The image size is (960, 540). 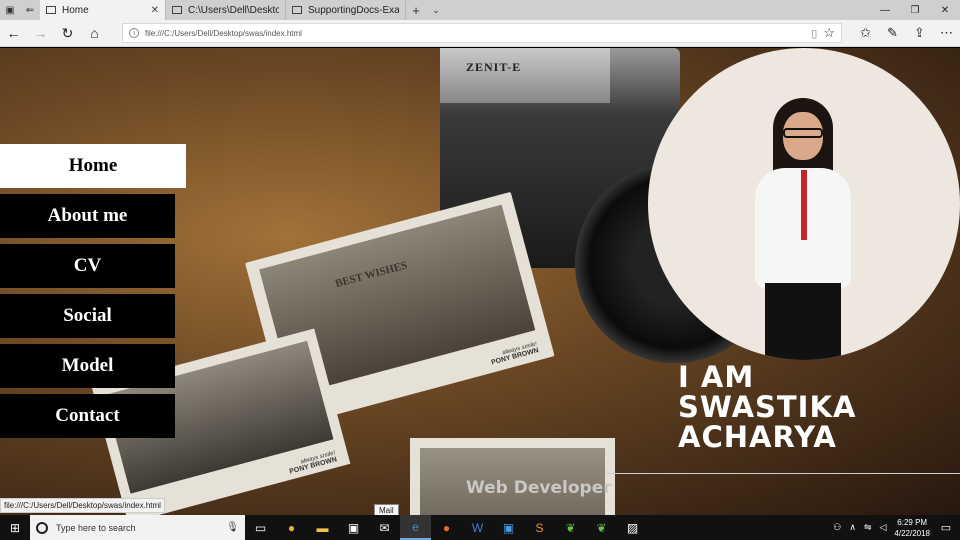 I want to click on taskbar-tooltip: Mail, so click(x=386, y=509).